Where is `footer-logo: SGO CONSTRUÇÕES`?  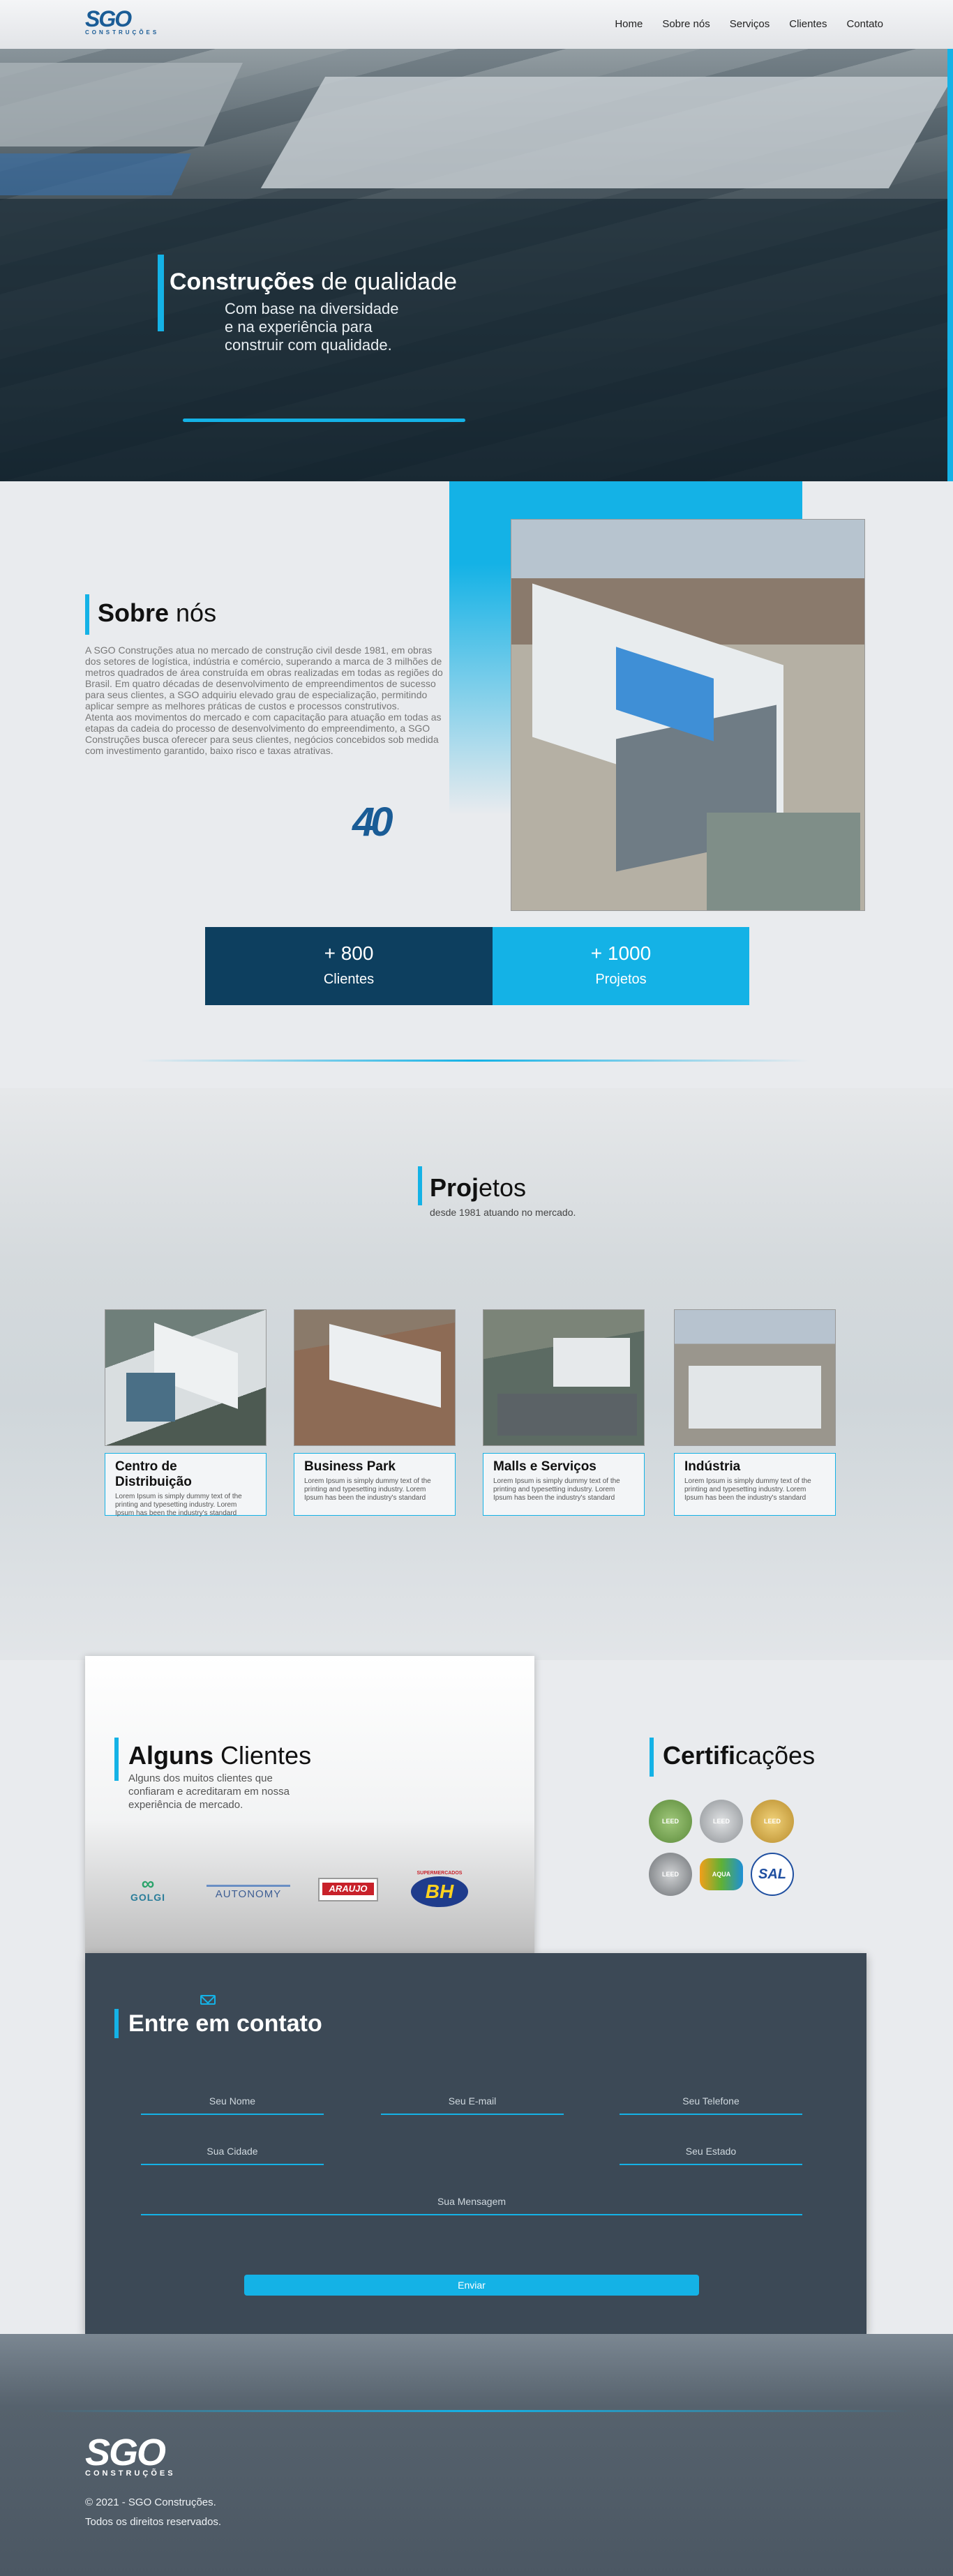 footer-logo: SGO CONSTRUÇÕES is located at coordinates (130, 2455).